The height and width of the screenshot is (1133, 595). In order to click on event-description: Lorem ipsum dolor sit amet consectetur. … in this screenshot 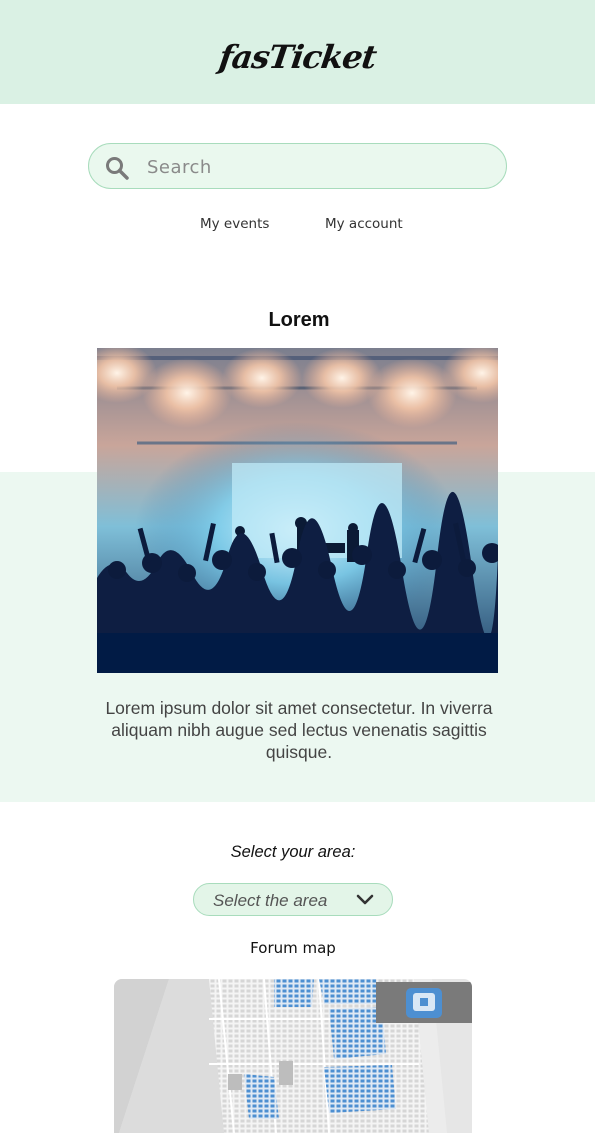, I will do `click(299, 730)`.